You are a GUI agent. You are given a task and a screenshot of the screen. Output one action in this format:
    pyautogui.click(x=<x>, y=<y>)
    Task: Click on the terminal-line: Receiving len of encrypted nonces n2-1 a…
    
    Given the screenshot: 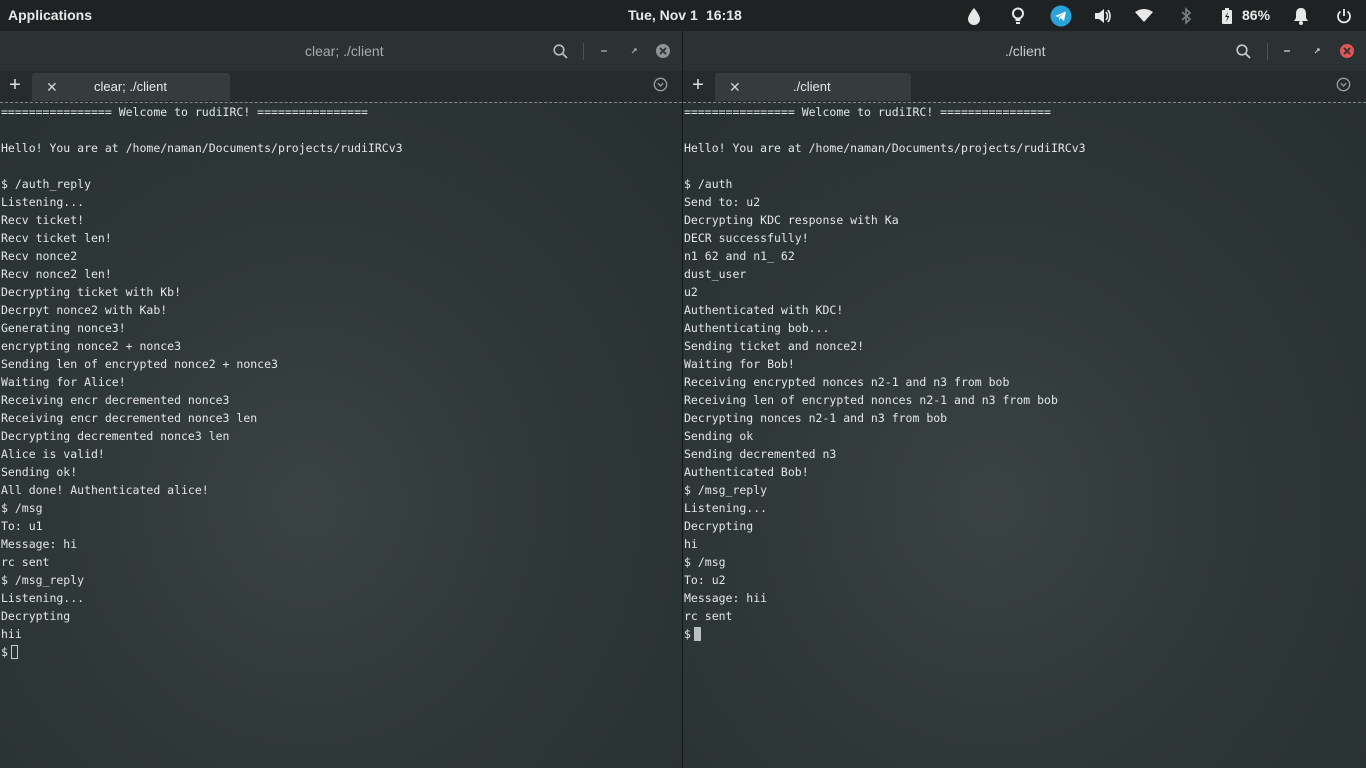 What is the action you would take?
    pyautogui.click(x=871, y=400)
    